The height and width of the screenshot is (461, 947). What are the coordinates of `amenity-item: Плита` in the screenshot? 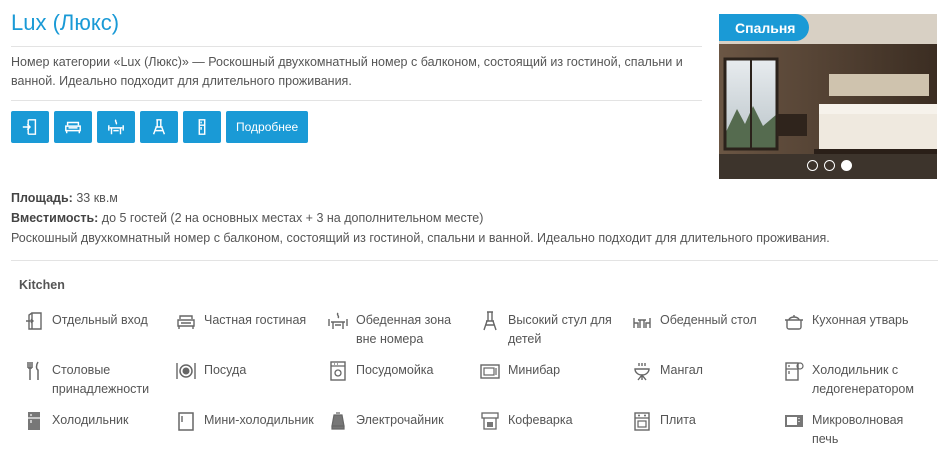 It's located at (707, 435).